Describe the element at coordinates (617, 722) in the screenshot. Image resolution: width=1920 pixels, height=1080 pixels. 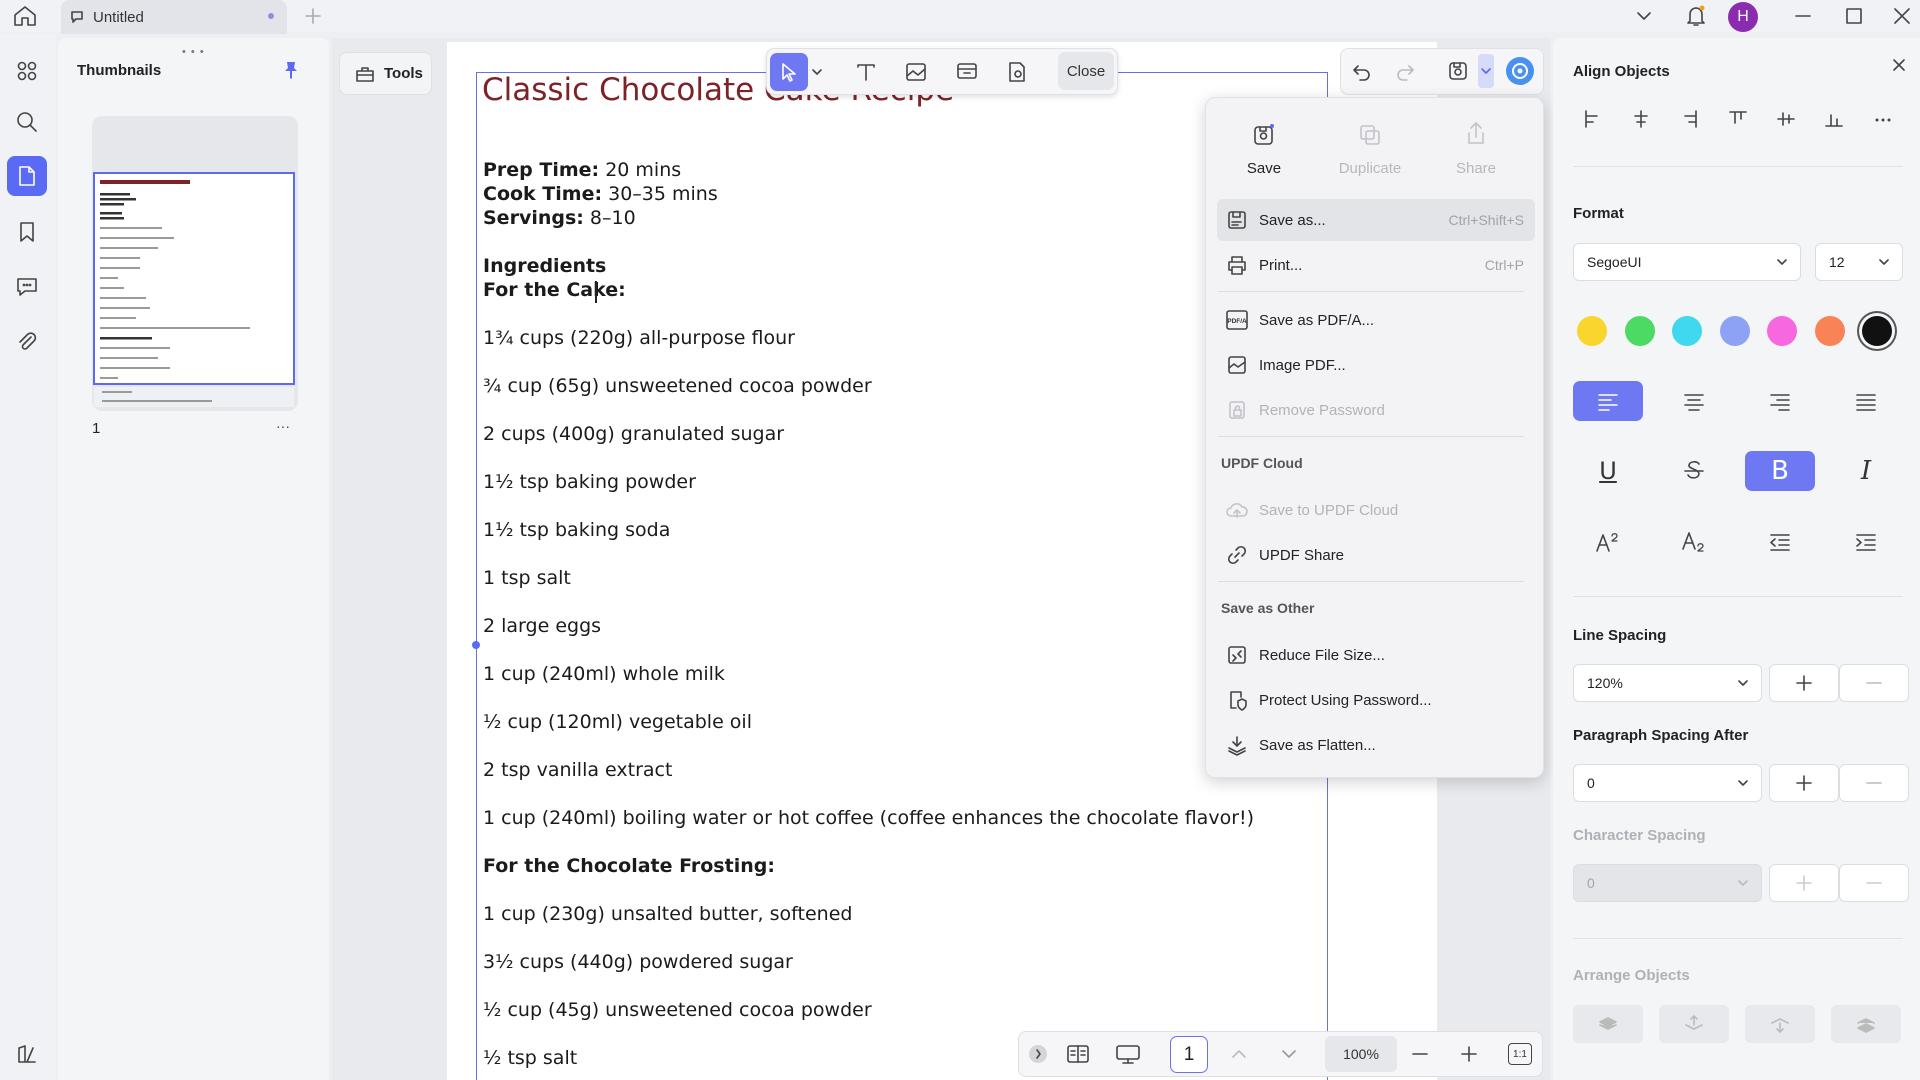
I see `ingredient-line: ½ cup (120ml) vegetable oil` at that location.